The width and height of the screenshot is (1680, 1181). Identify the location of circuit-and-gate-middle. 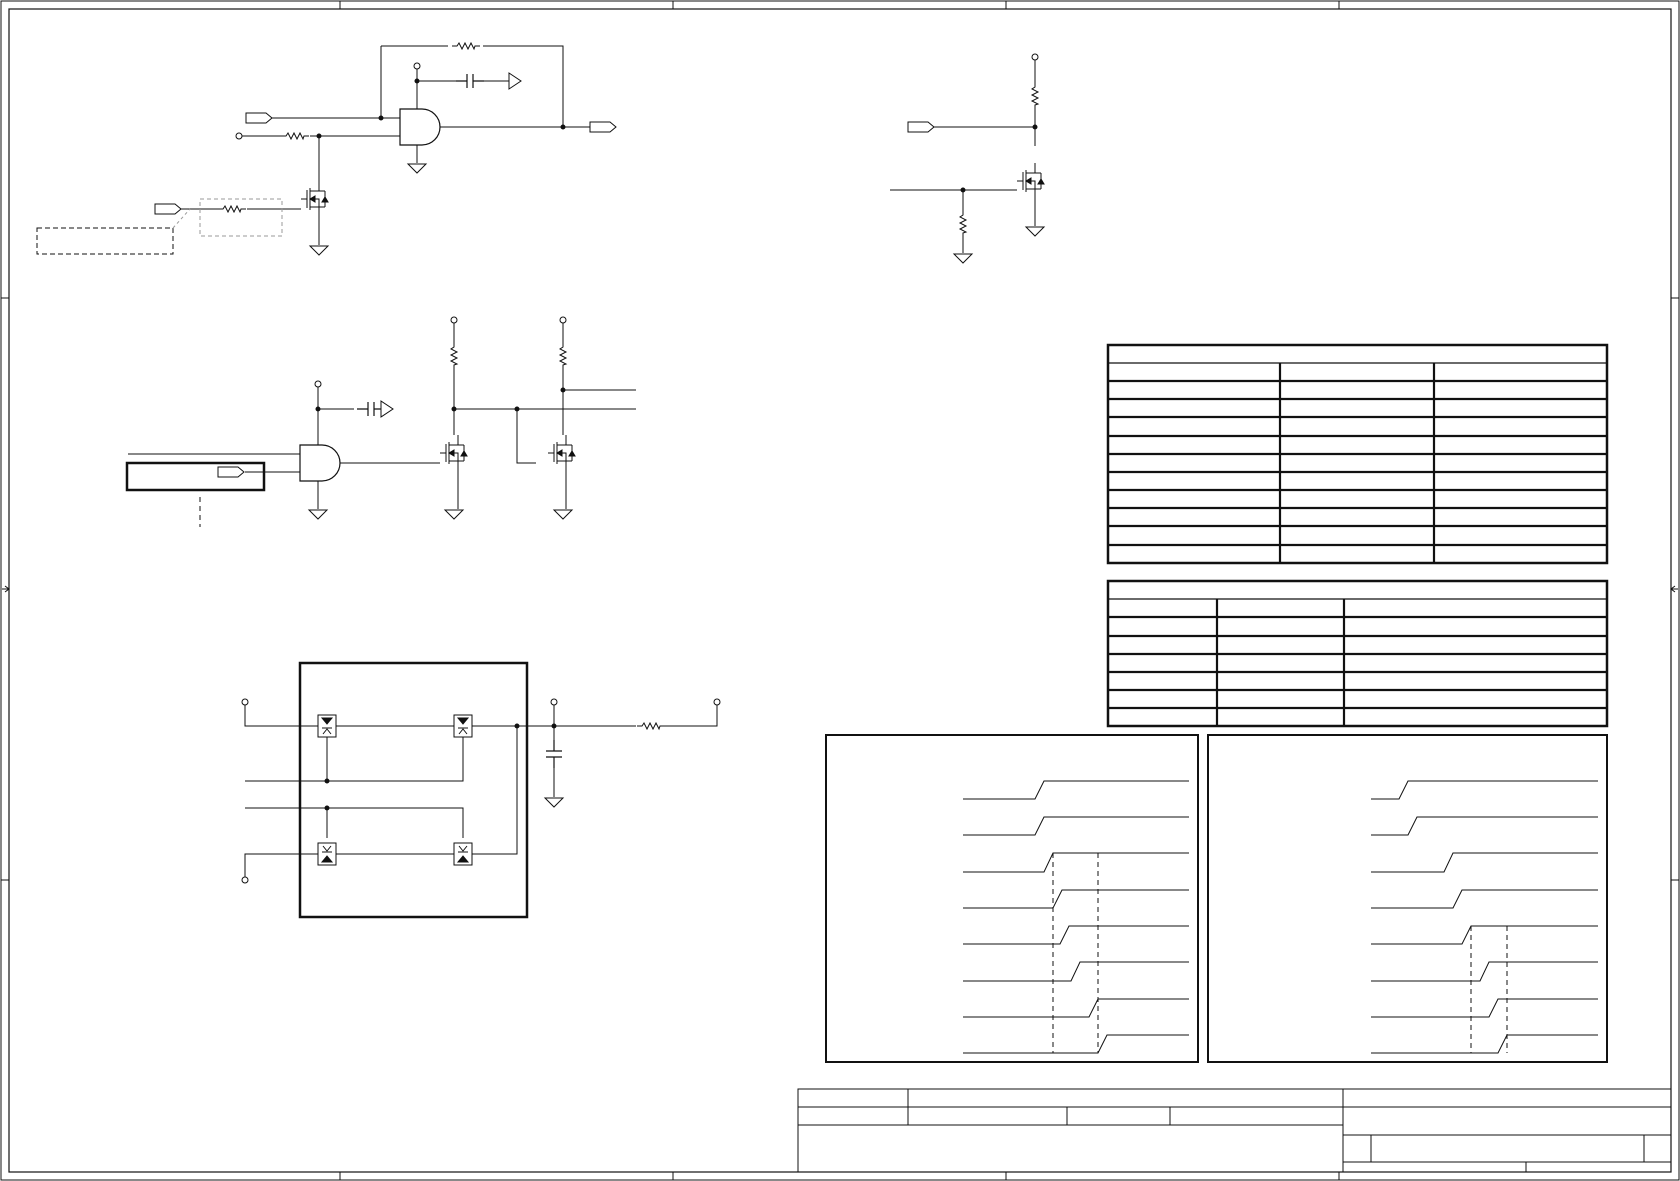
(382, 418).